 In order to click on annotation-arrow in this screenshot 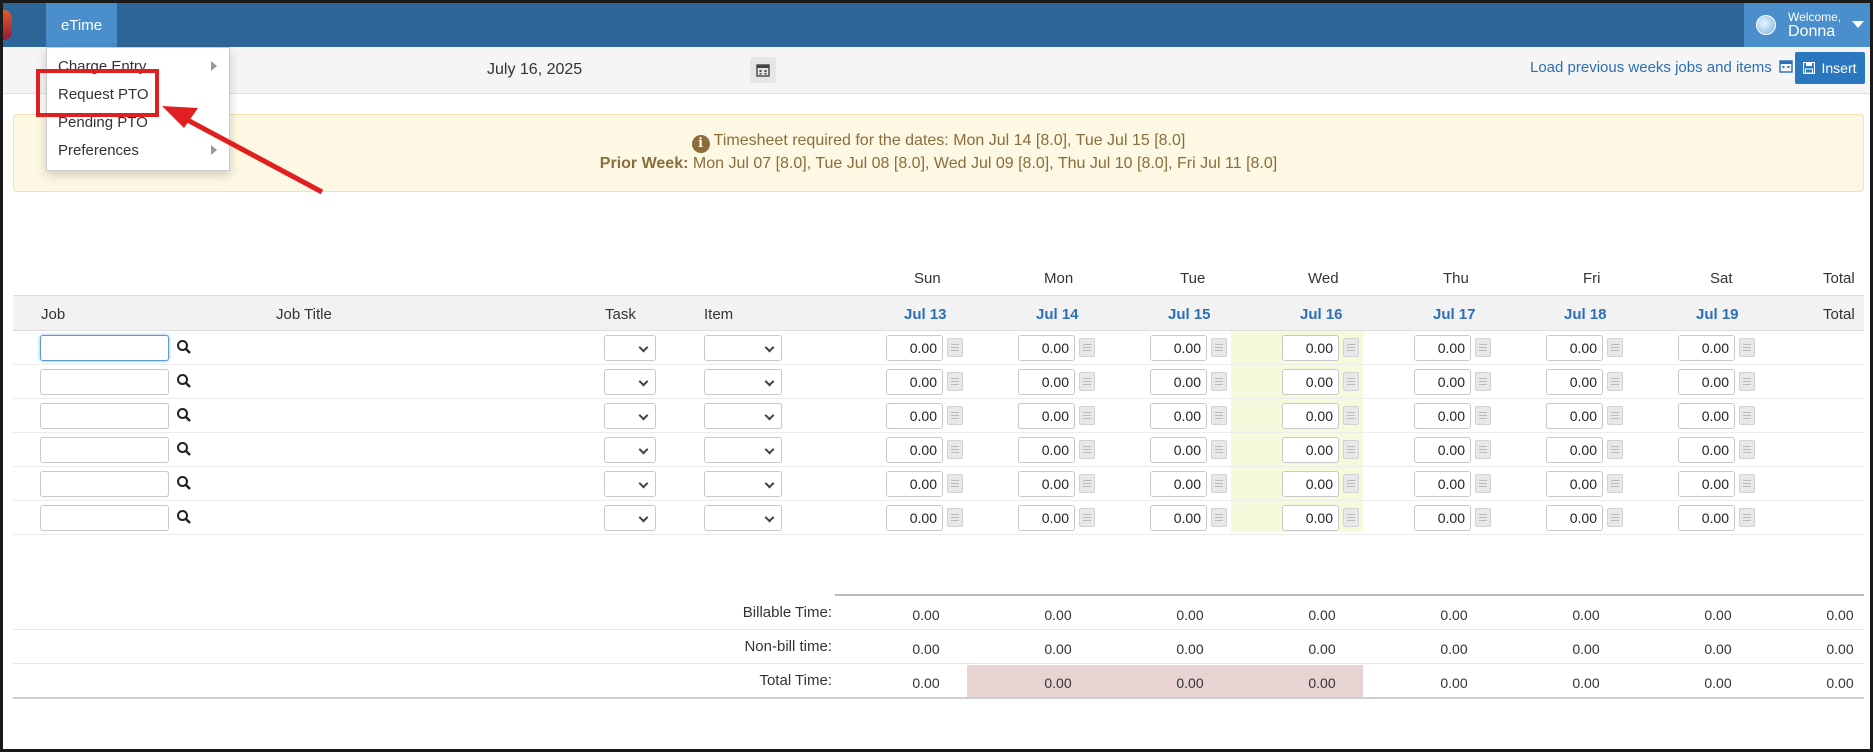, I will do `click(243, 150)`.